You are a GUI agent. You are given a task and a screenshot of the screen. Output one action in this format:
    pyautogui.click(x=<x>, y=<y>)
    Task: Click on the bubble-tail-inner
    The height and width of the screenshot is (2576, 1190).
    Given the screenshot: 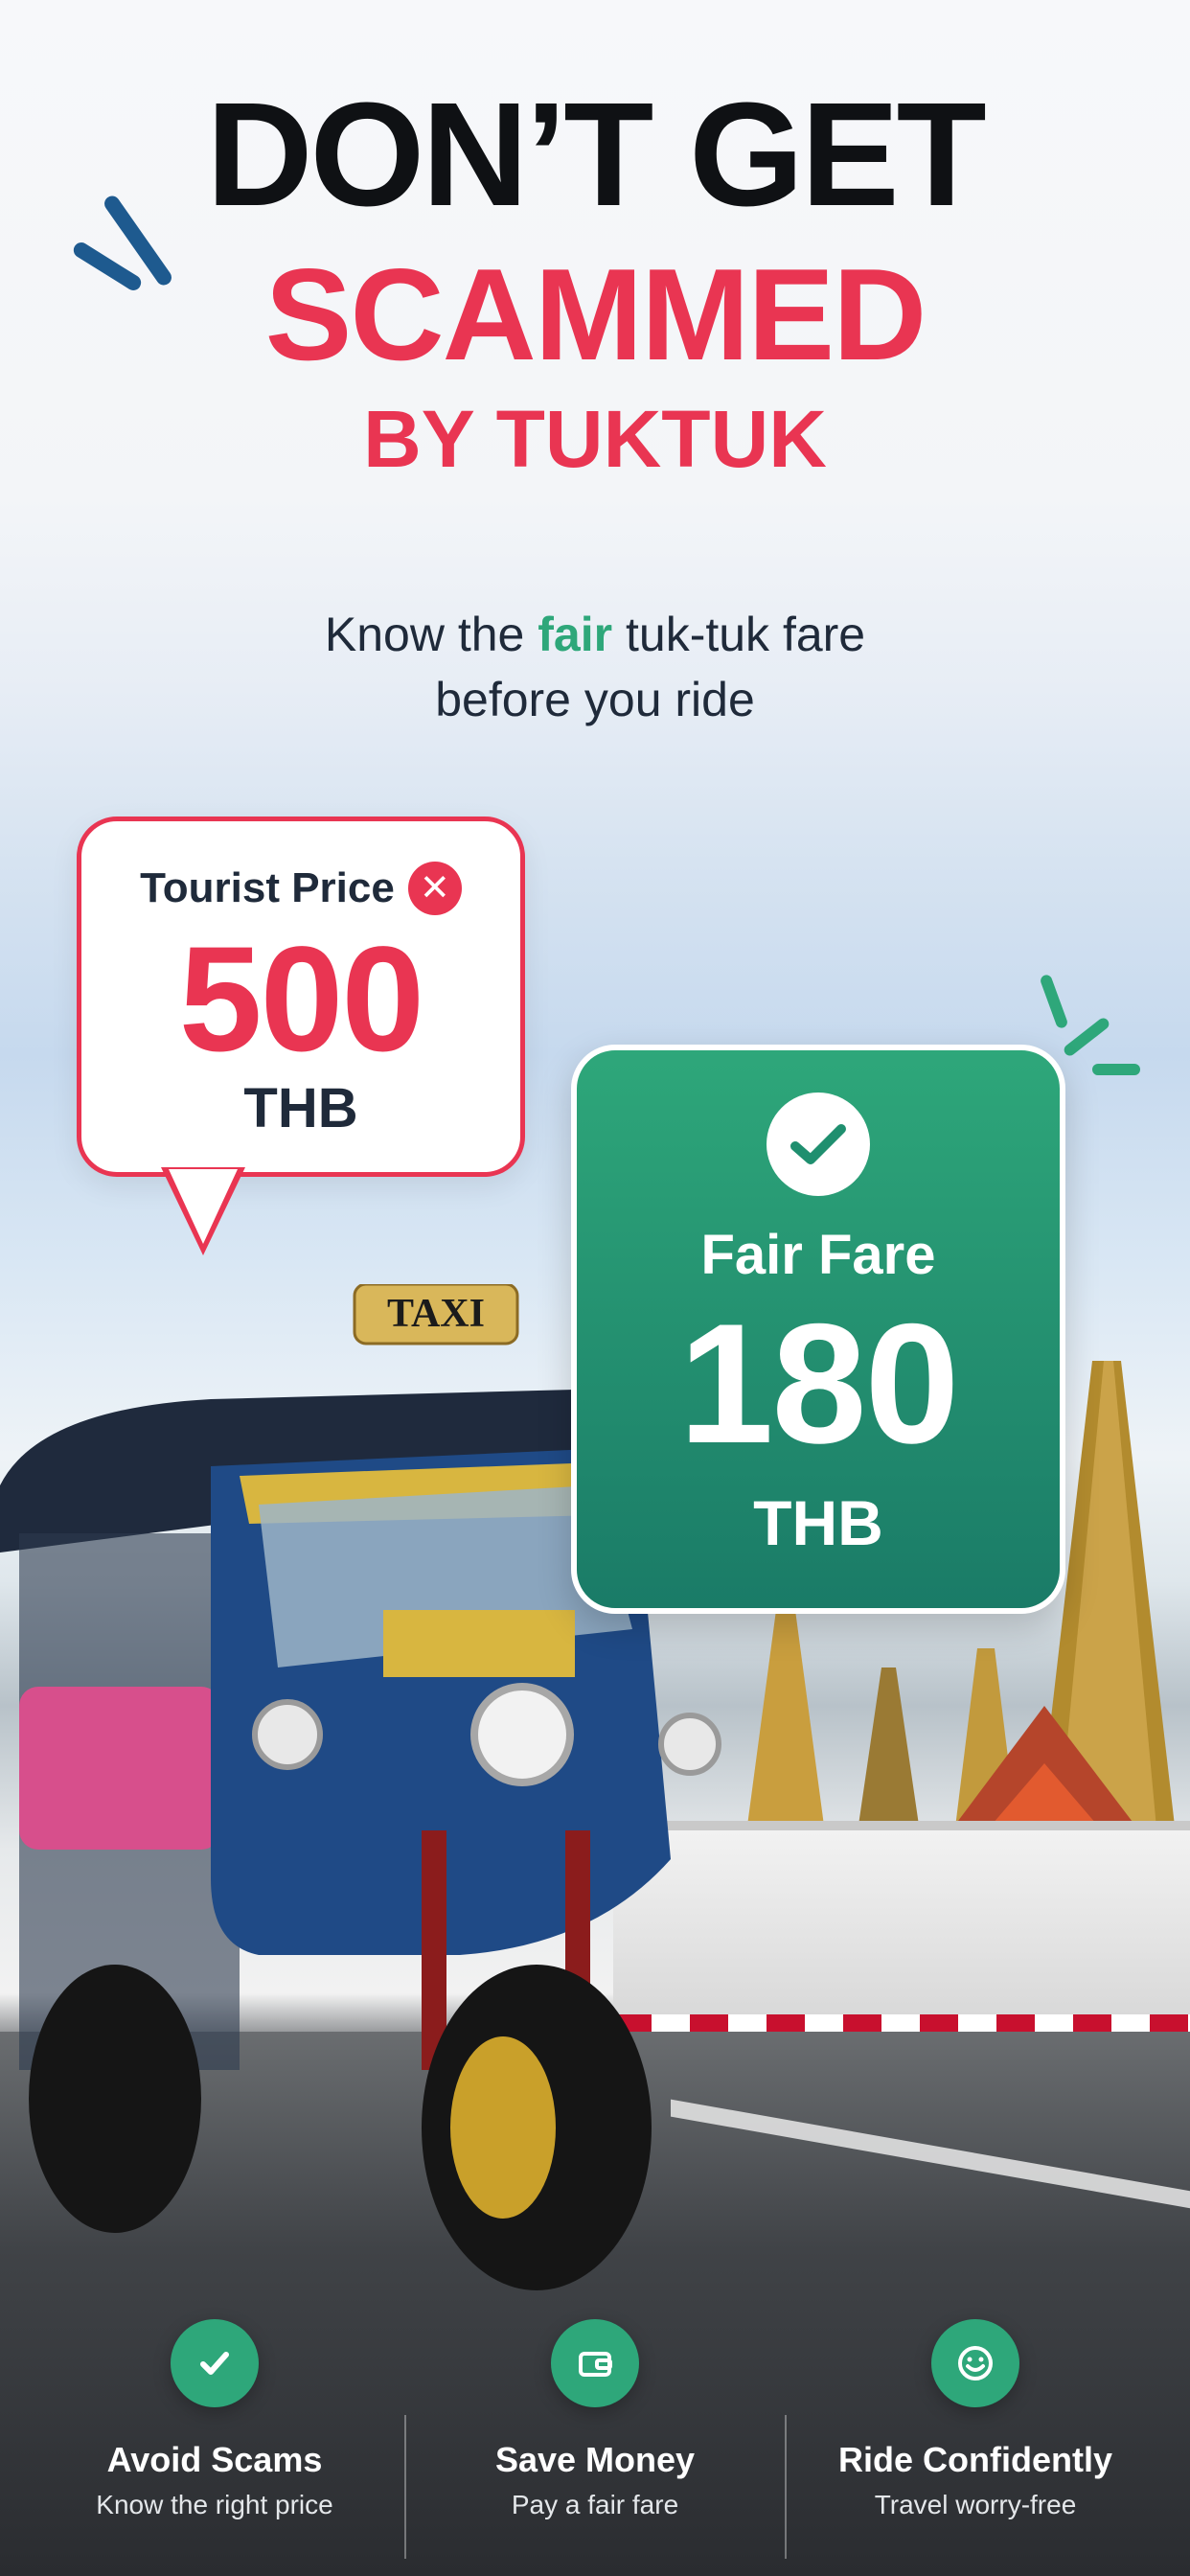 What is the action you would take?
    pyautogui.click(x=203, y=1206)
    